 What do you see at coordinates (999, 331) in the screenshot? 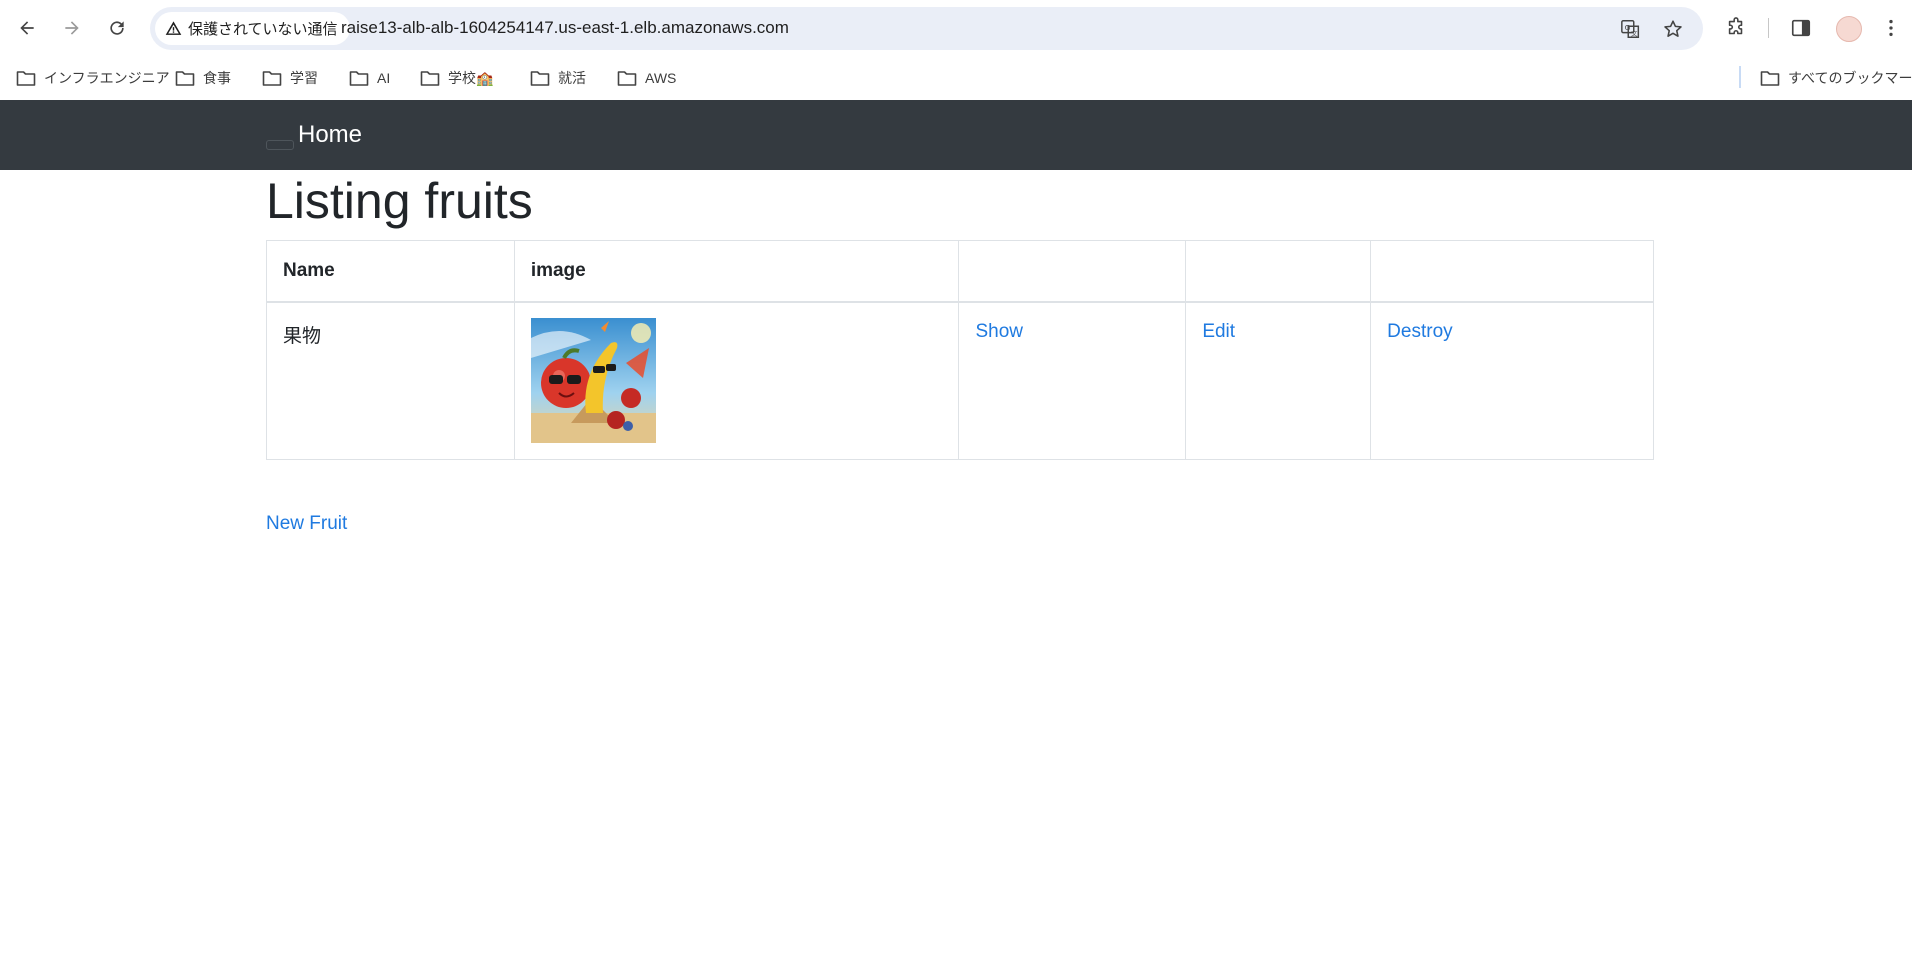
I see `show-link: Show` at bounding box center [999, 331].